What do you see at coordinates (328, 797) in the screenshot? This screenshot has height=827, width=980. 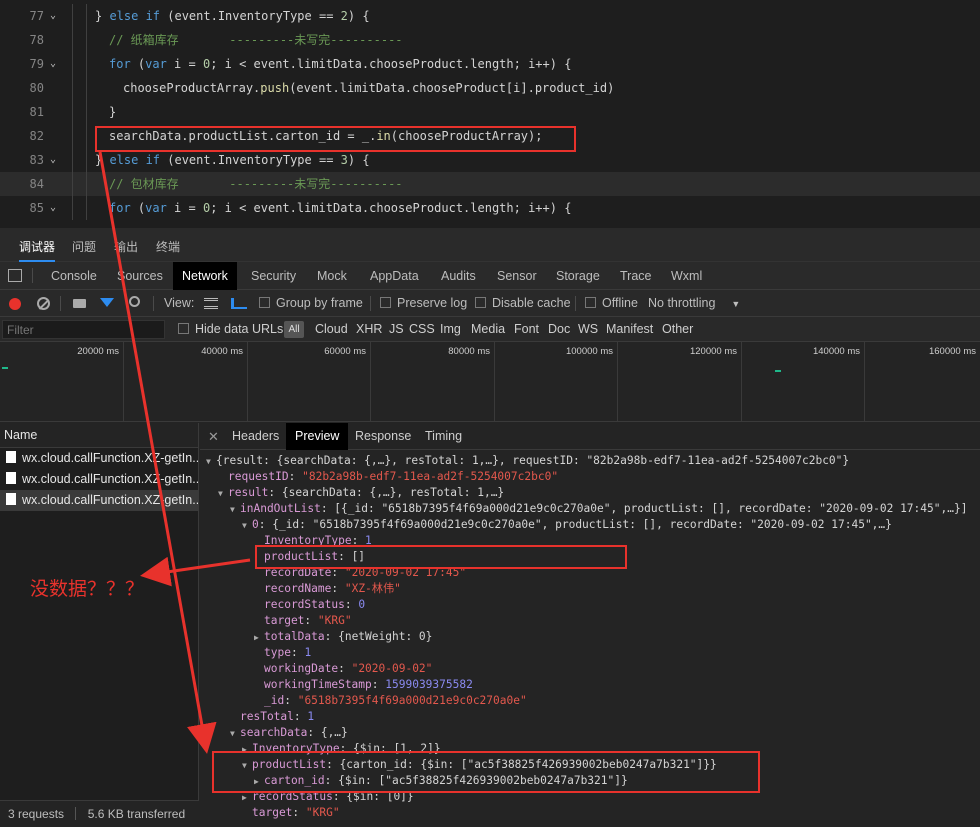 I see `json-tree-row: ▶ recordStatus: {$in: [0]}` at bounding box center [328, 797].